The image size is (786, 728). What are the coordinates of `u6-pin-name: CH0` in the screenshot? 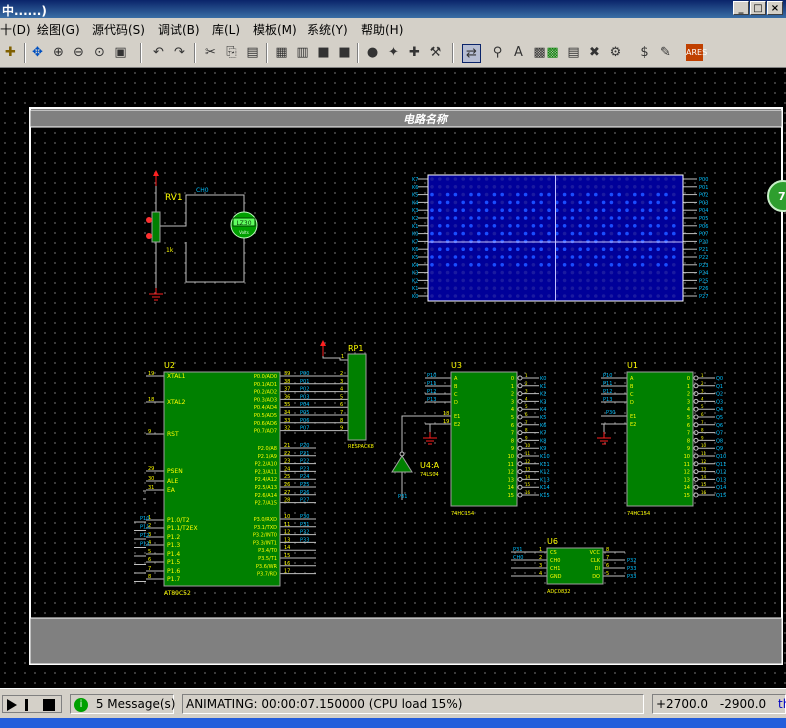 It's located at (555, 561).